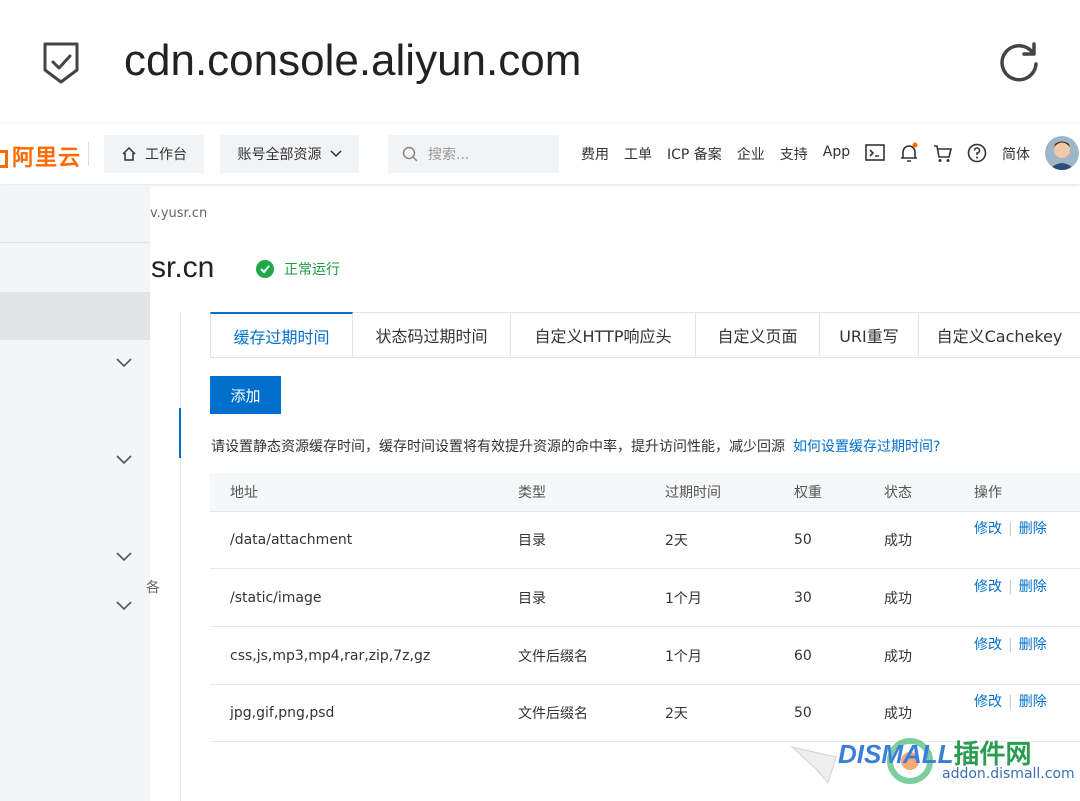  I want to click on status-text: 正常运行, so click(312, 270).